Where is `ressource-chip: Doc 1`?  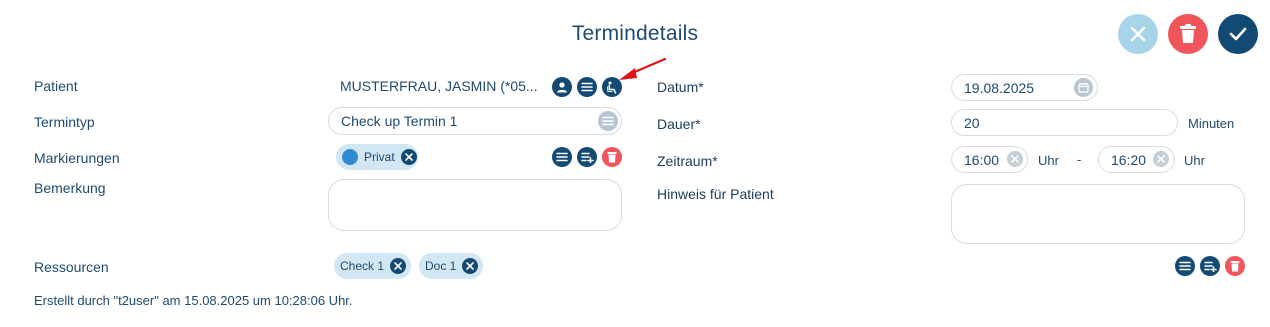
ressource-chip: Doc 1 is located at coordinates (451, 266).